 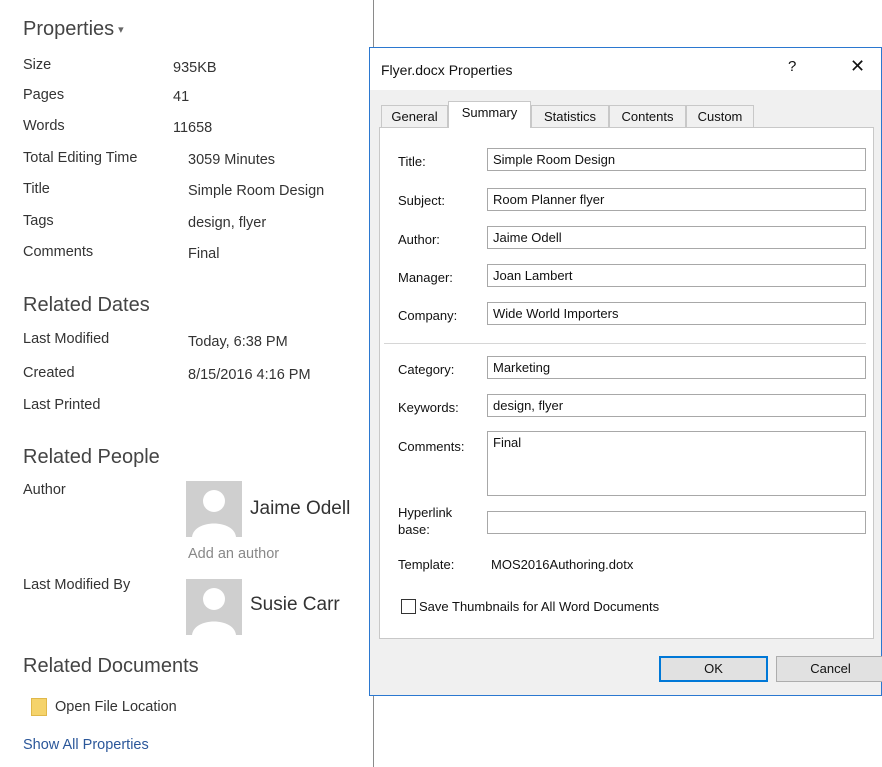 What do you see at coordinates (86, 305) in the screenshot?
I see `related-dates-heading: Related Dates` at bounding box center [86, 305].